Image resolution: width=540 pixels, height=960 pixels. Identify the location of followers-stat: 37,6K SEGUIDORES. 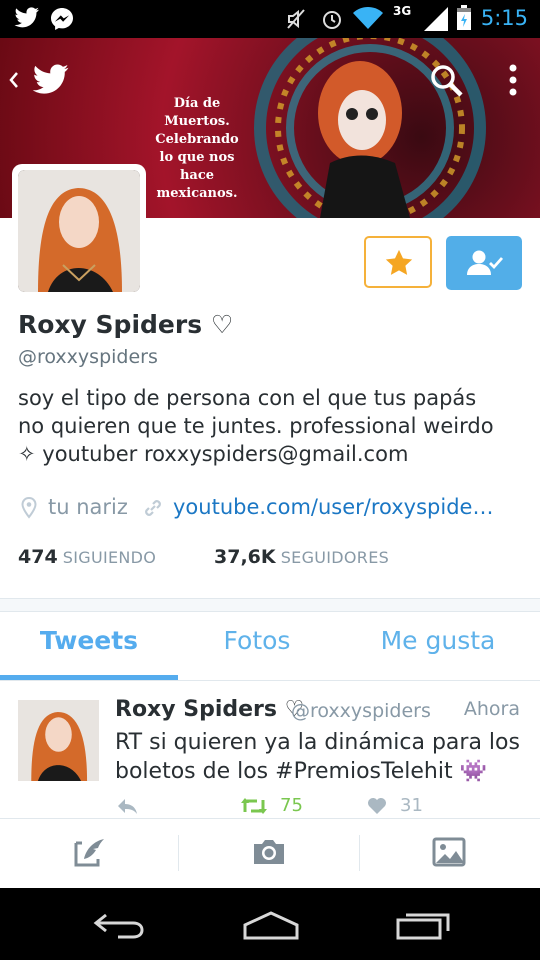
(301, 557).